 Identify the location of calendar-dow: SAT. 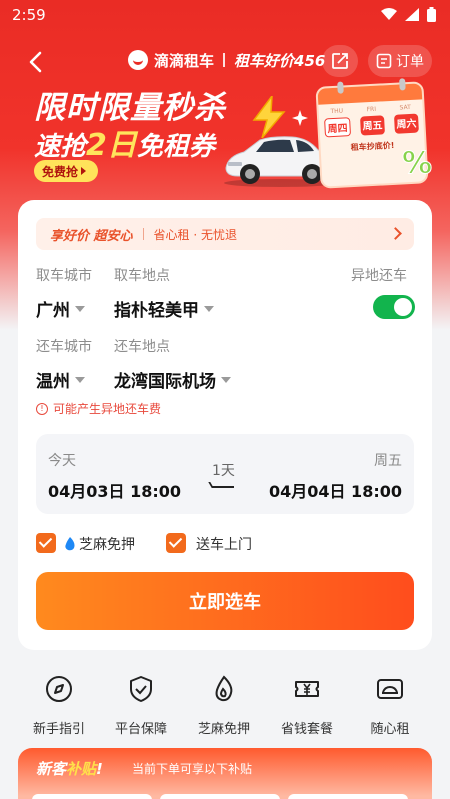
(405, 107).